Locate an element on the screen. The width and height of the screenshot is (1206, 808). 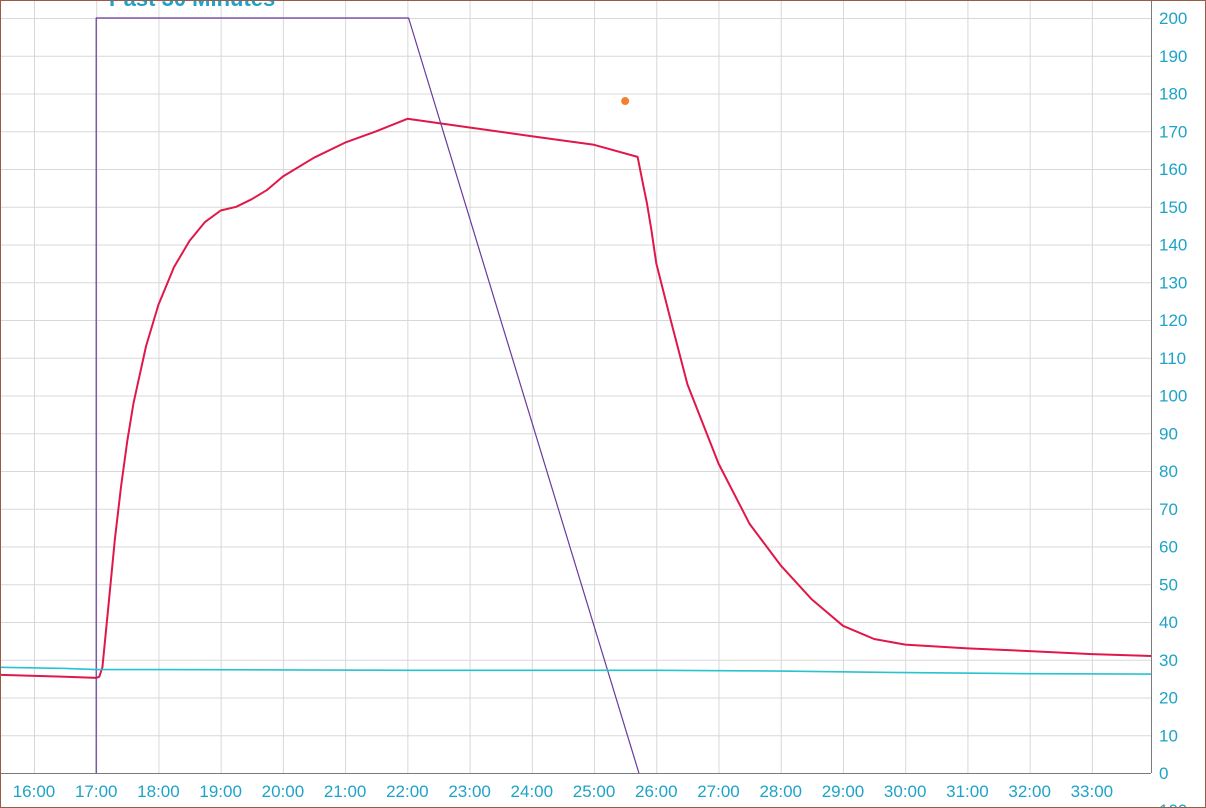
chart-title: Past 30 Minutes is located at coordinates (192, 6).